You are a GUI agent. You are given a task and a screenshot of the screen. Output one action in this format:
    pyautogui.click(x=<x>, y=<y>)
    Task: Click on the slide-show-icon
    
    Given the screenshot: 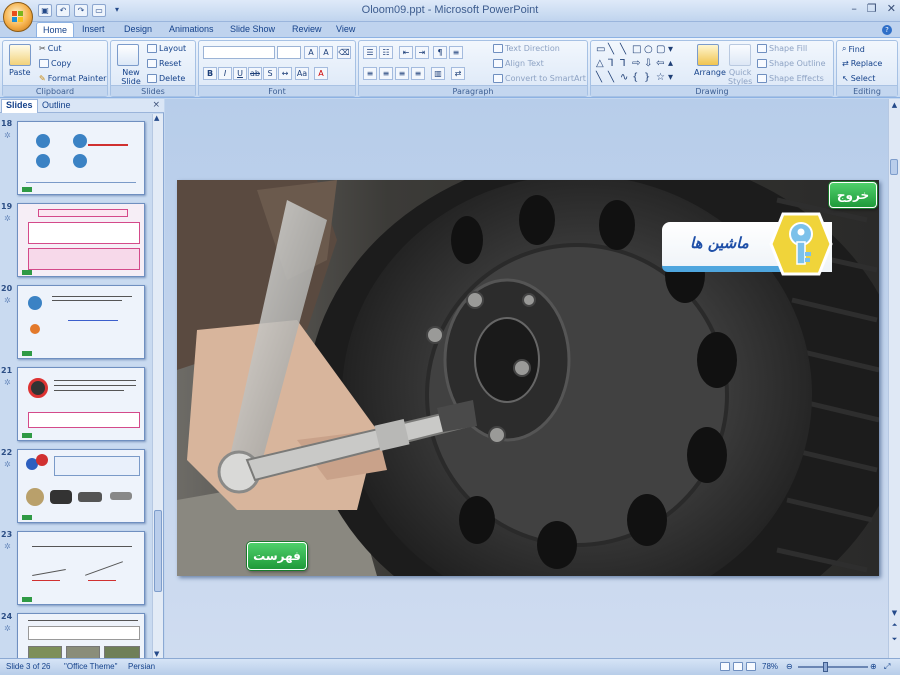 What is the action you would take?
    pyautogui.click(x=751, y=666)
    